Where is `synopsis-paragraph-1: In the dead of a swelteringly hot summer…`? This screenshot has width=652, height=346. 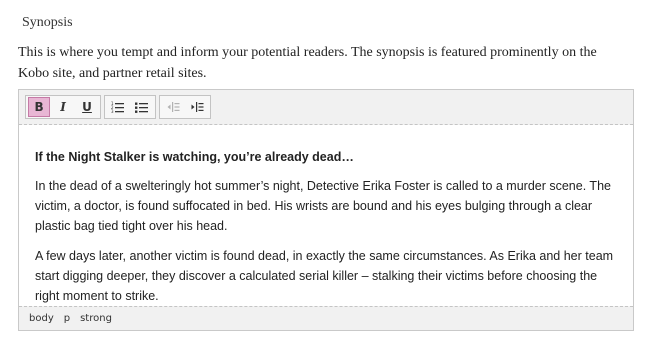
synopsis-paragraph-1: In the dead of a swelteringly hot summer… is located at coordinates (323, 206).